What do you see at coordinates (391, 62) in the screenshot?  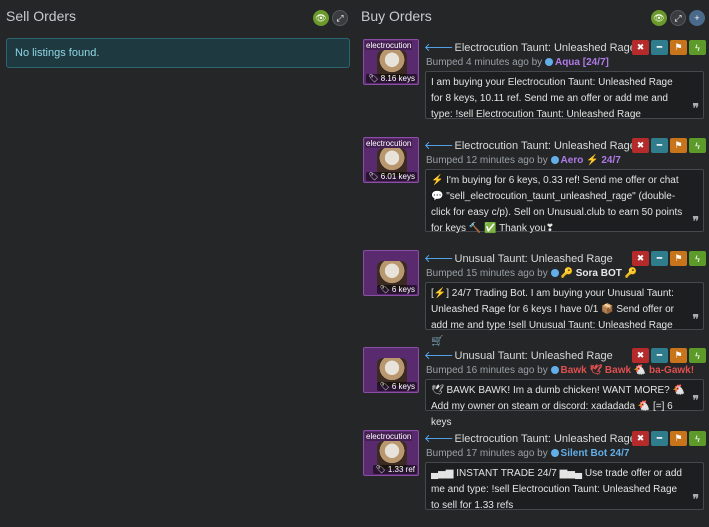 I see `item-icon: electrocution 🏷 8.16 keys` at bounding box center [391, 62].